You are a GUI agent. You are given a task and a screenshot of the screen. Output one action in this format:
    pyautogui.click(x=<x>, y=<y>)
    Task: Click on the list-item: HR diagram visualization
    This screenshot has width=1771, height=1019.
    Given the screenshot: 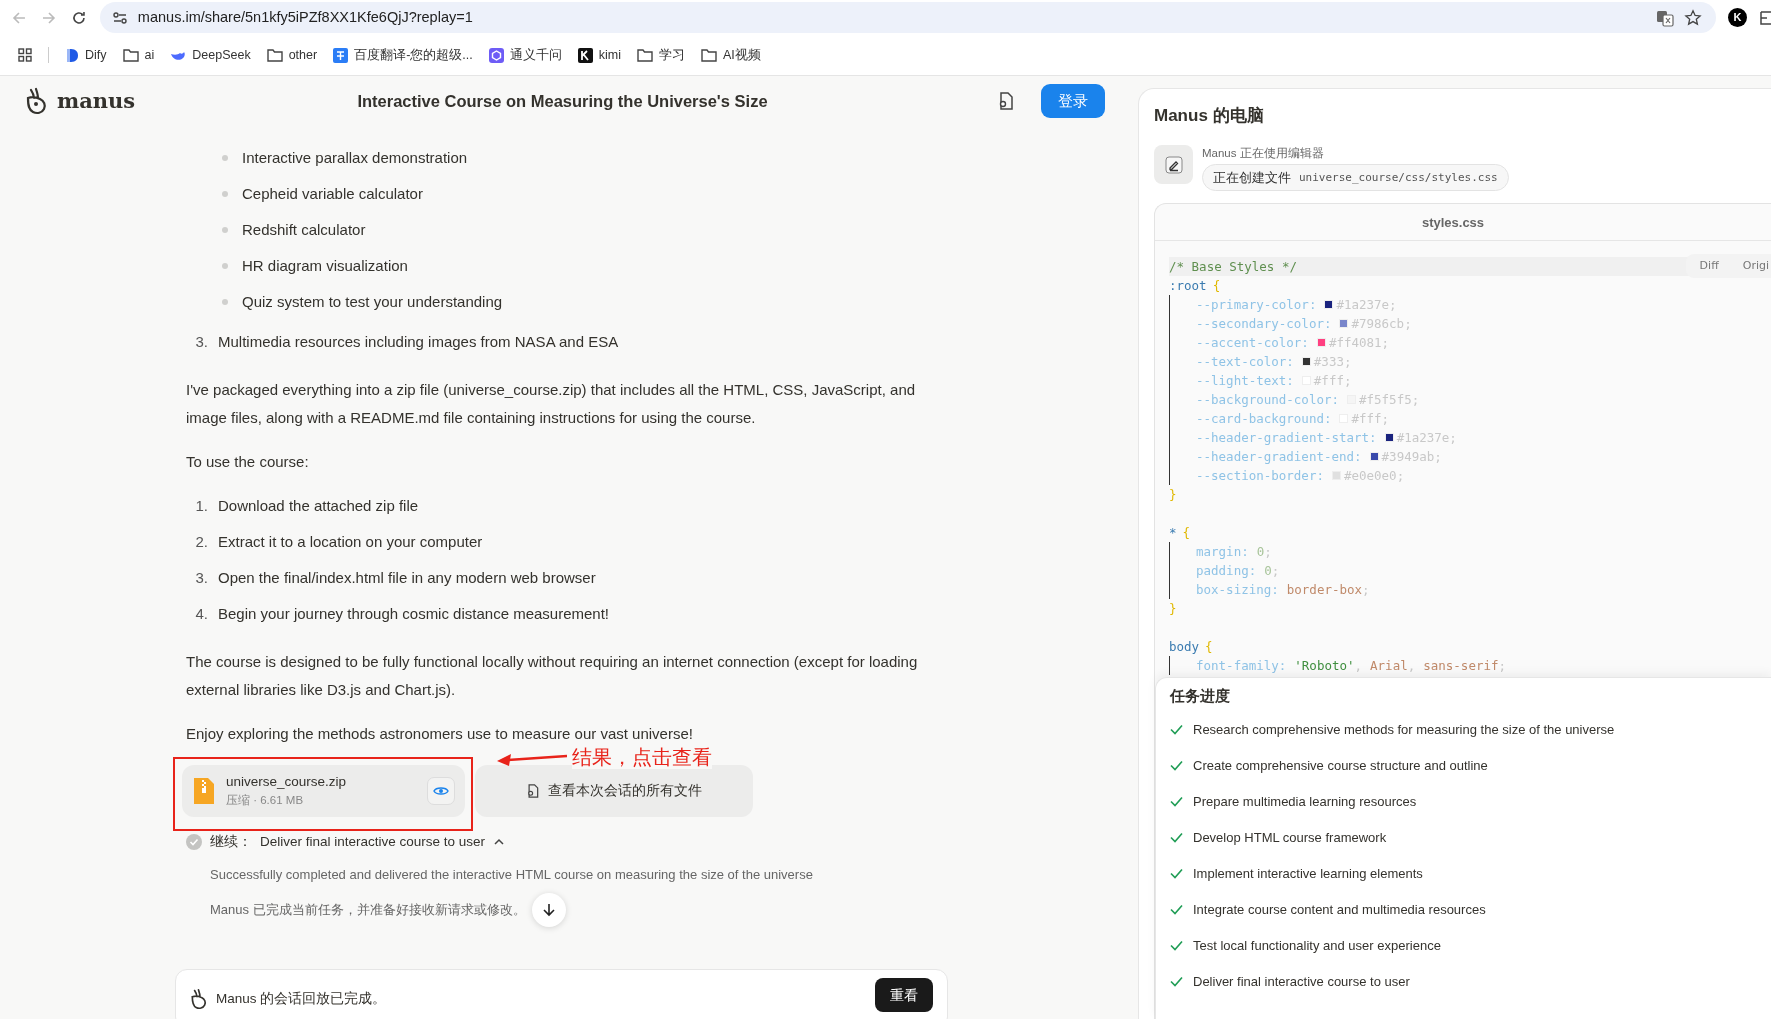 What is the action you would take?
    pyautogui.click(x=325, y=266)
    